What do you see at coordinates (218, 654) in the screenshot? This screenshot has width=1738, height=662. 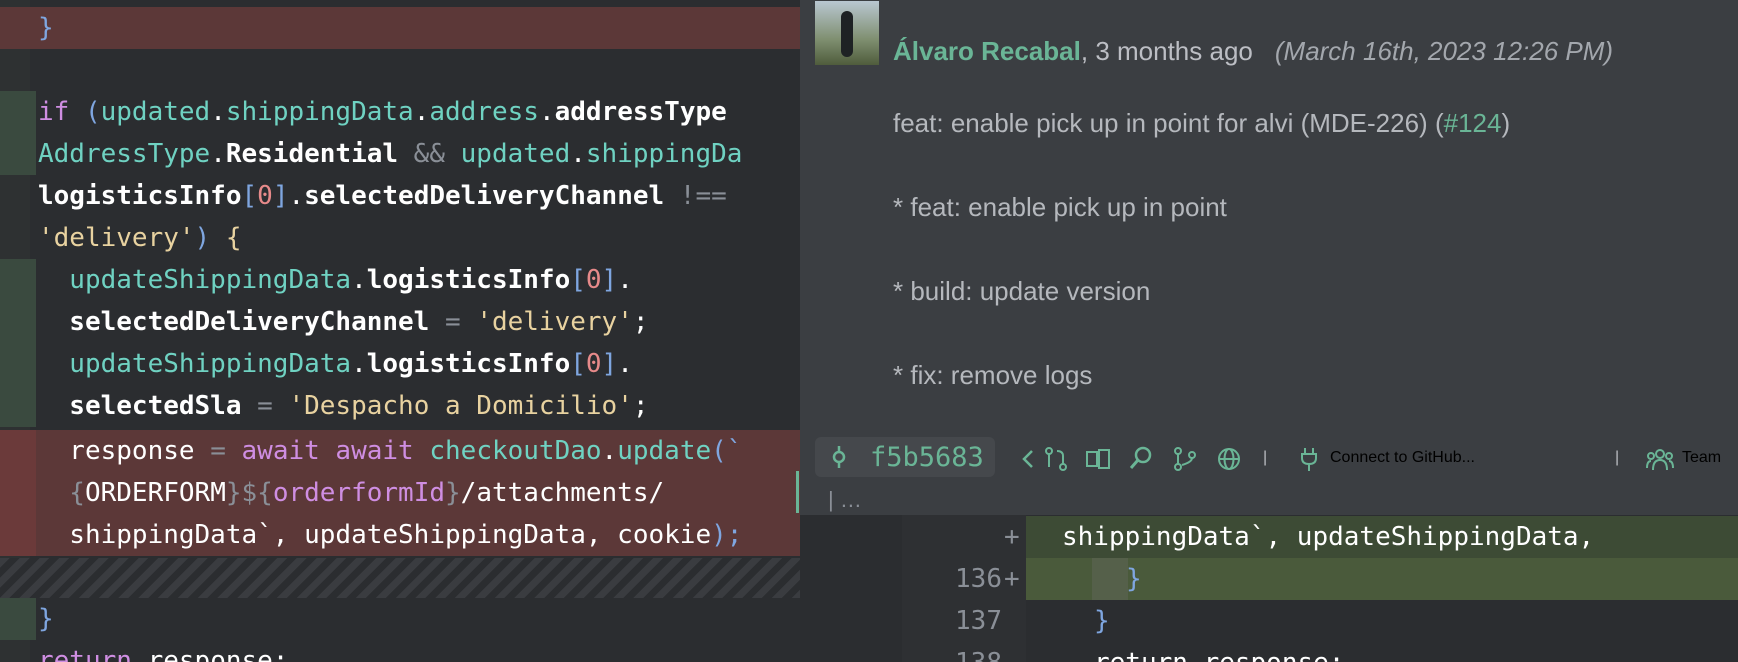 I see `code-token: response;` at bounding box center [218, 654].